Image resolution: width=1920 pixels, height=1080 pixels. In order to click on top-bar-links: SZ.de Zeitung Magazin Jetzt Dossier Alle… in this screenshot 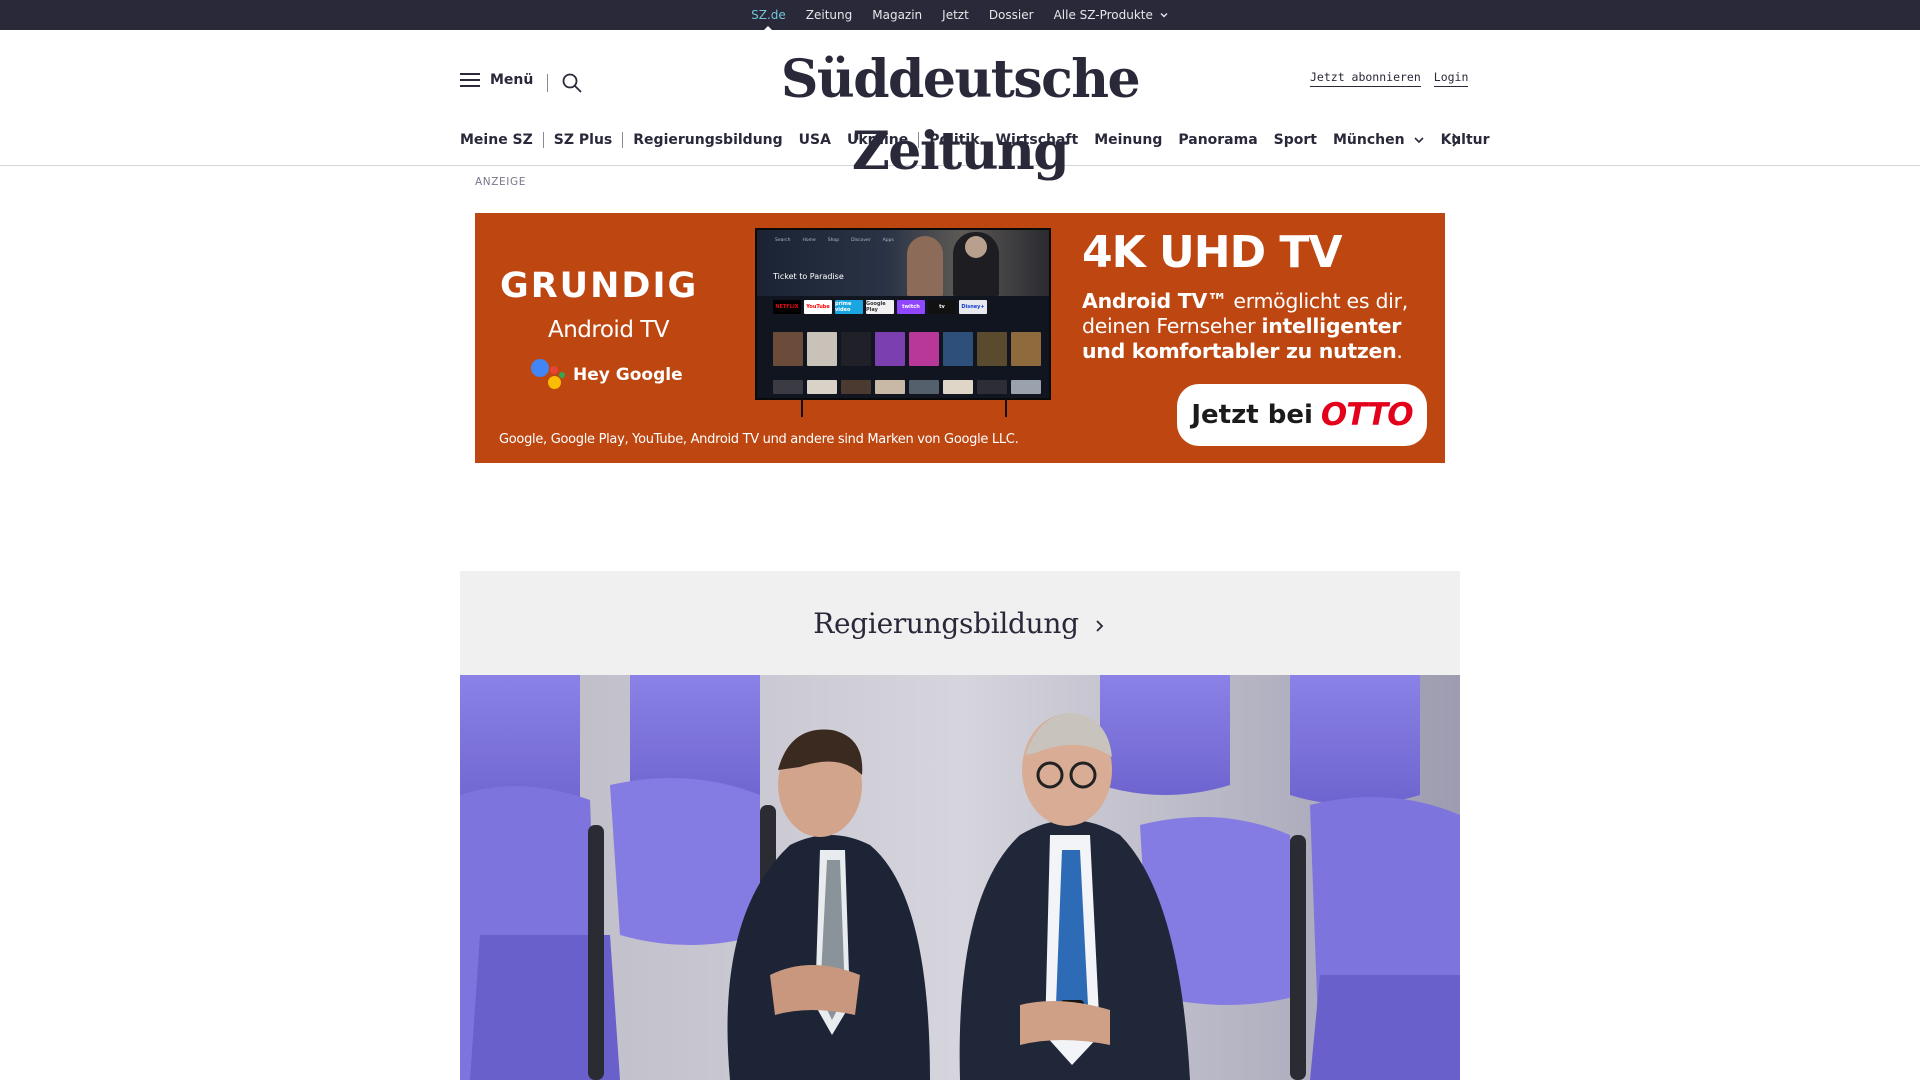, I will do `click(960, 15)`.